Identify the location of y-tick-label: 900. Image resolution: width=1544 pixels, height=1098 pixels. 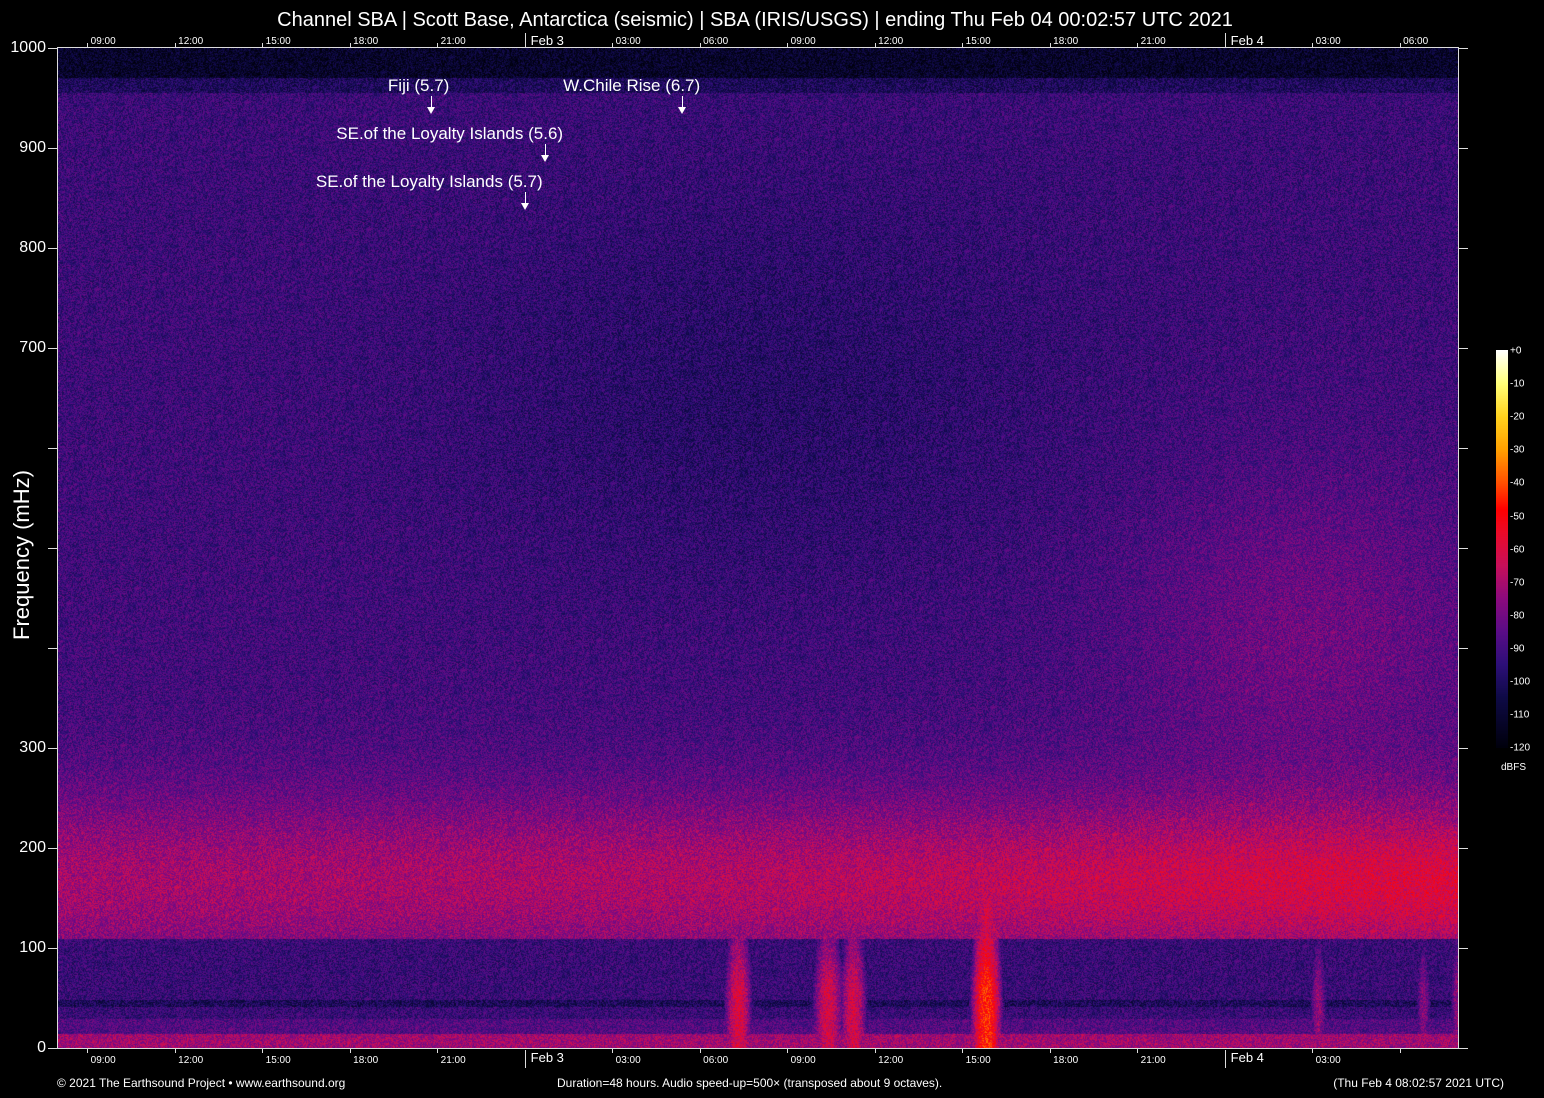
(32, 147).